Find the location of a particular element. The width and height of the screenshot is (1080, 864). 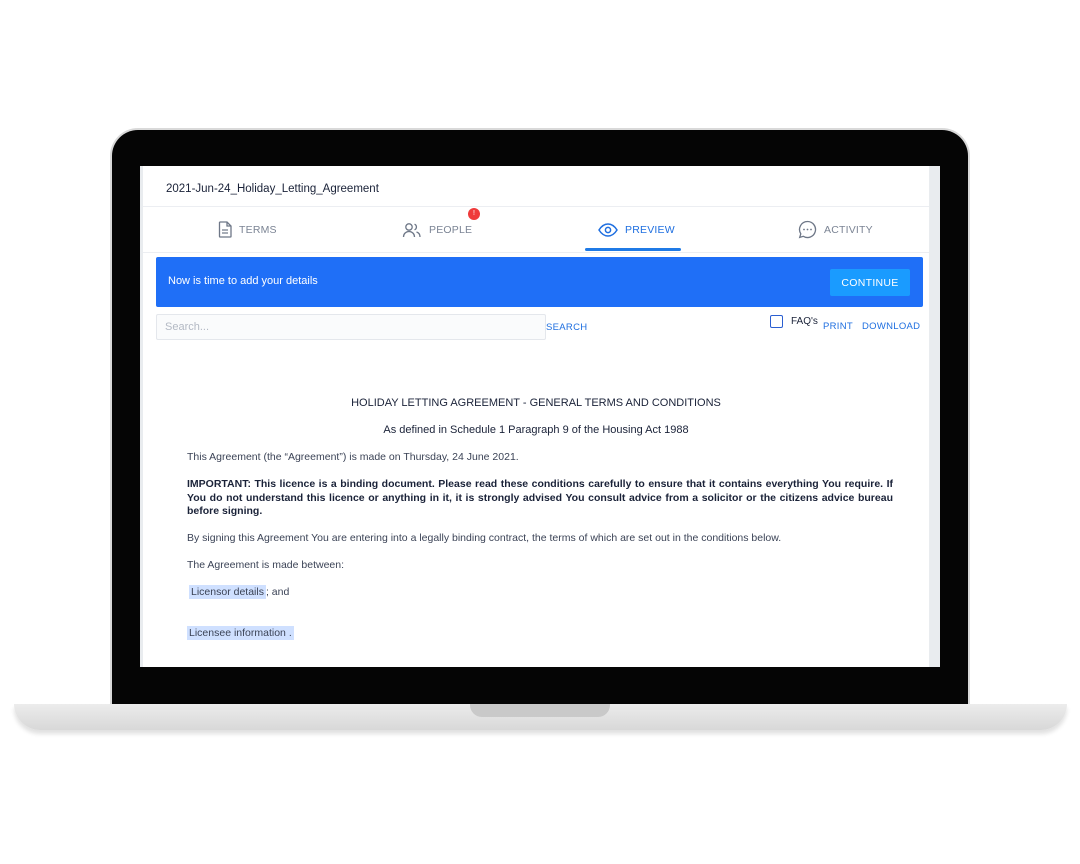

tab-preview-label: PREVIEW is located at coordinates (650, 229).